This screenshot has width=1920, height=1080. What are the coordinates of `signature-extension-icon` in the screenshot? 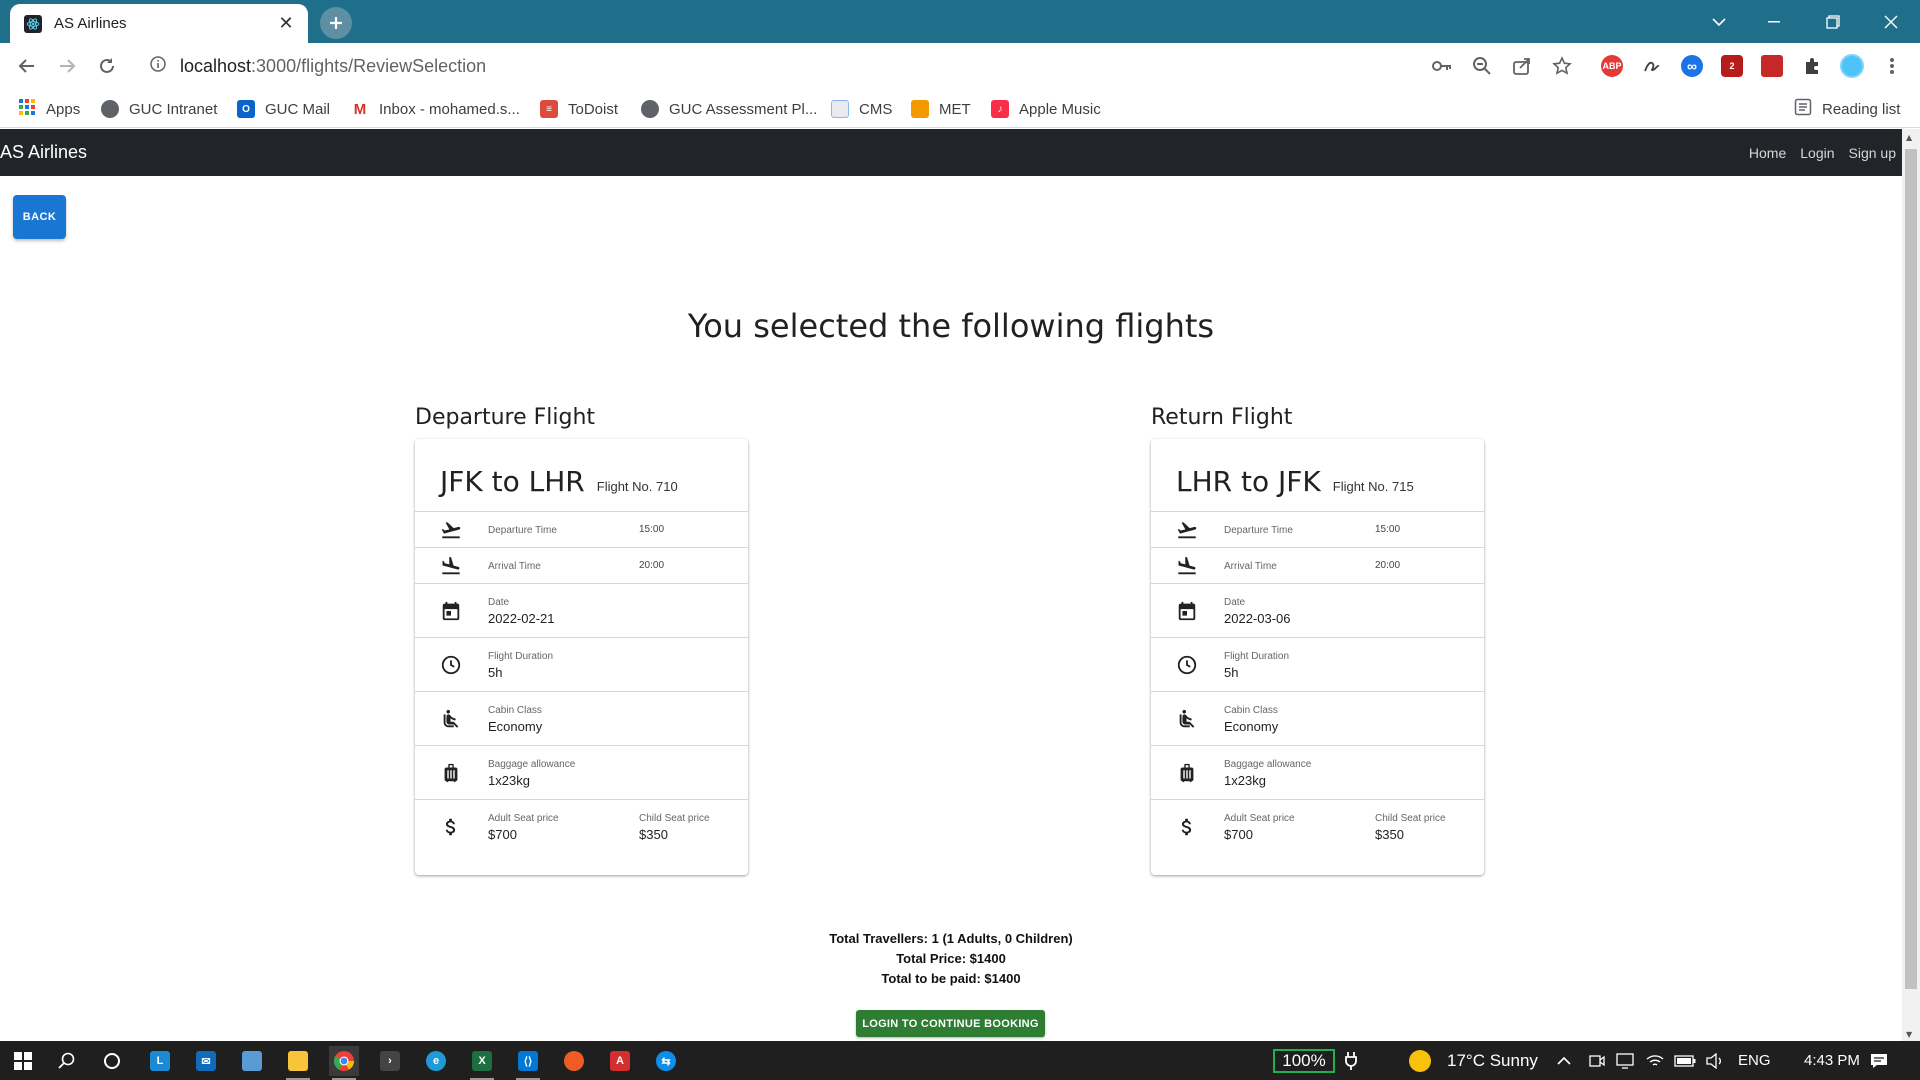 It's located at (1652, 66).